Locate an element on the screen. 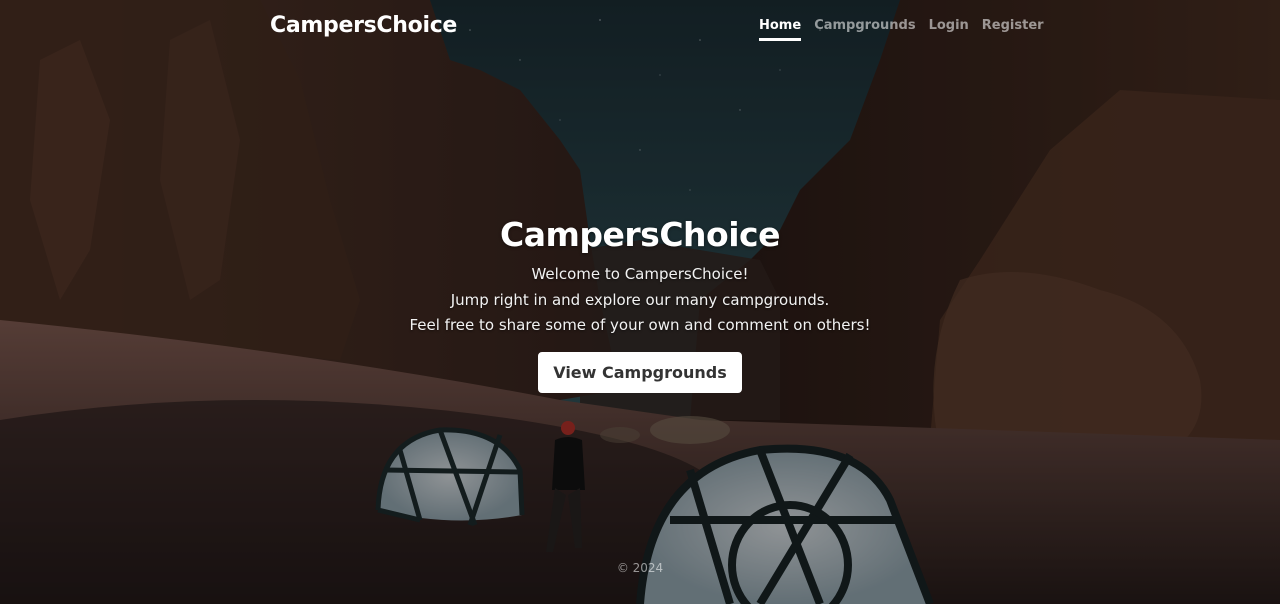 This screenshot has width=1280, height=604. nav-home: Home is located at coordinates (780, 29).